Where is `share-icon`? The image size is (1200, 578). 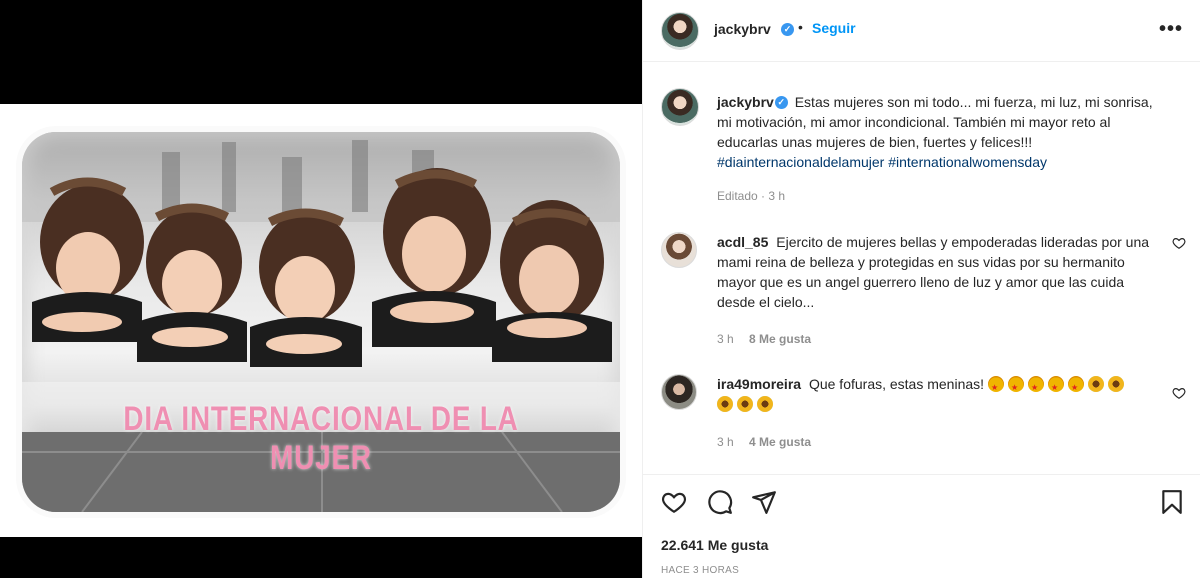
share-icon is located at coordinates (764, 502).